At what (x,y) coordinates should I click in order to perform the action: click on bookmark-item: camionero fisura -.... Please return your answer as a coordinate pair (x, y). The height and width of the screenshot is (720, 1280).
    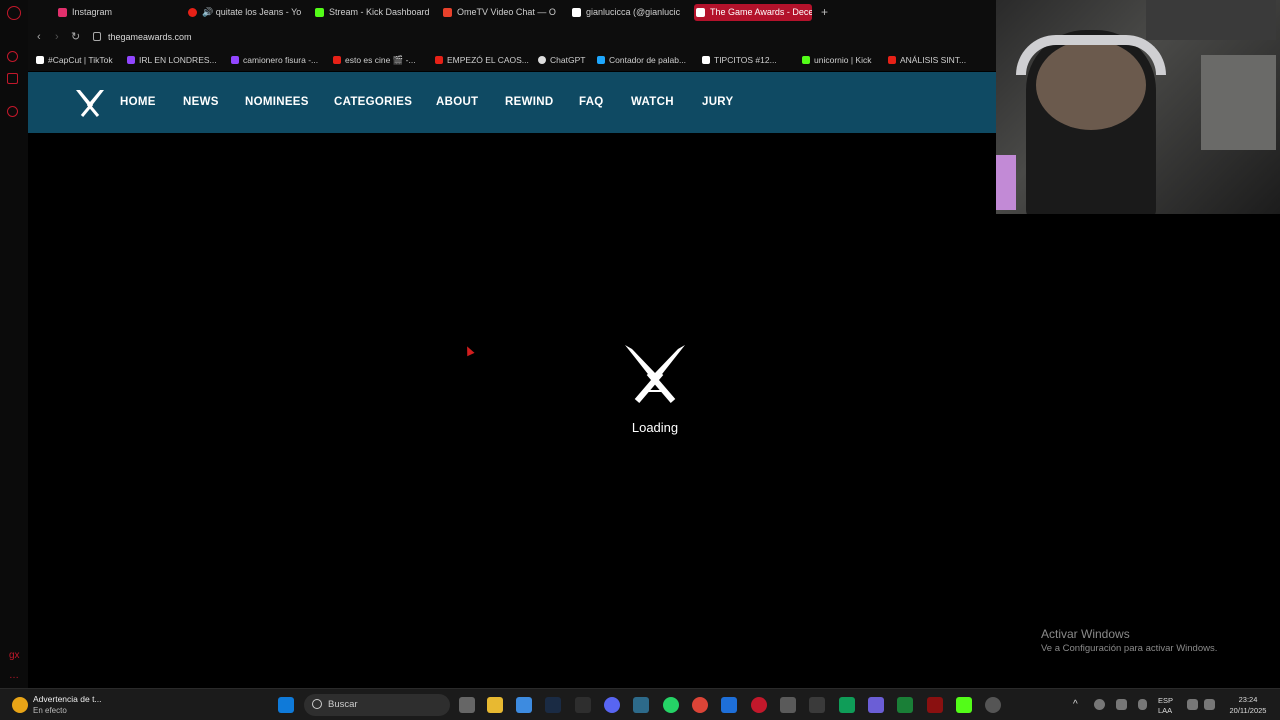
    Looking at the image, I should click on (274, 60).